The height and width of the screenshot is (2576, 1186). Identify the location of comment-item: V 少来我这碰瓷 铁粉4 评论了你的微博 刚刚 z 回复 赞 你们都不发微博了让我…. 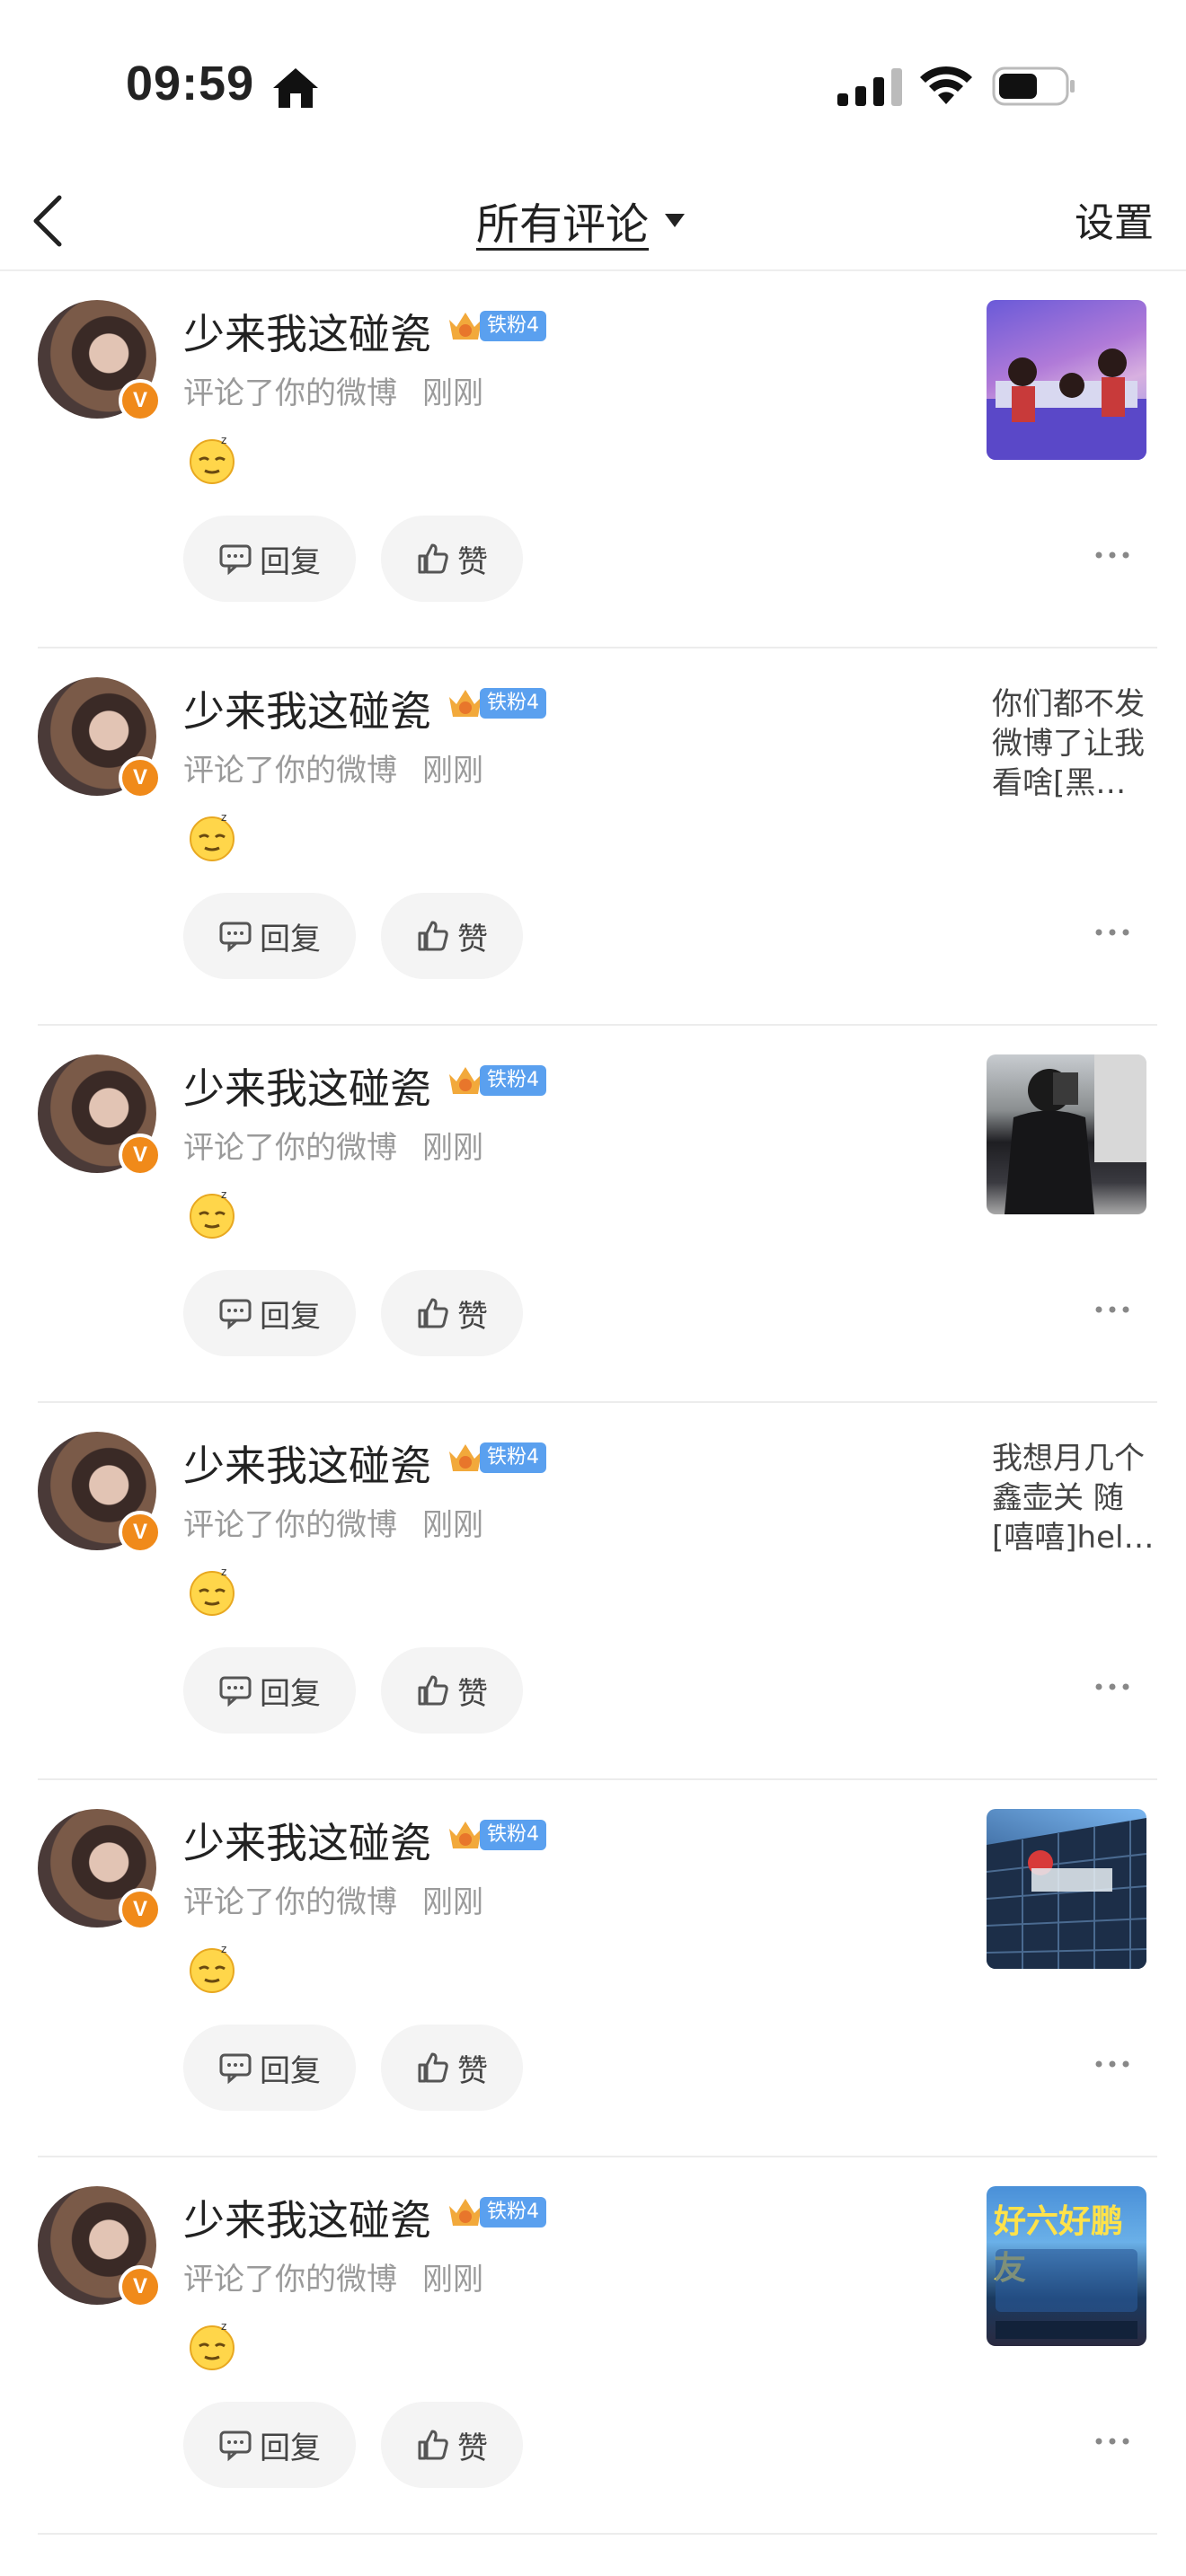
(593, 837).